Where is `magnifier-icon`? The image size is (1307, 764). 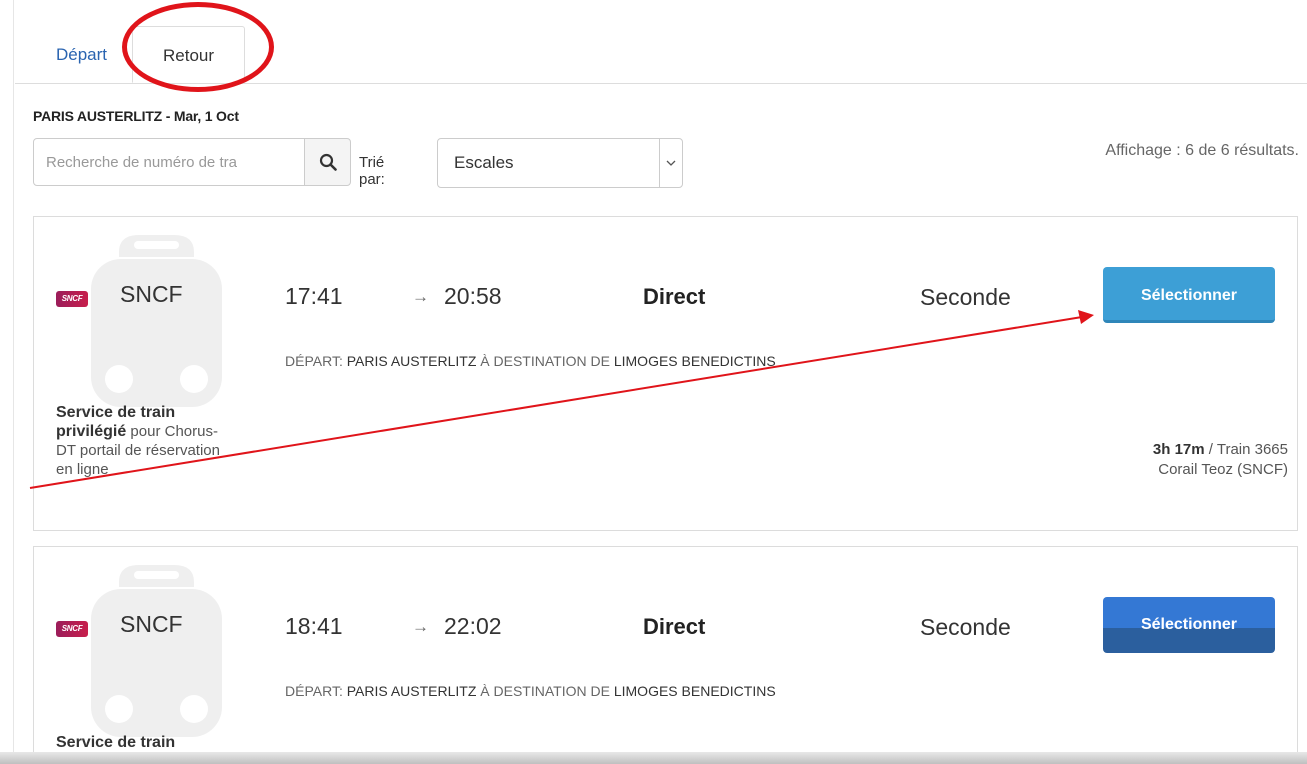 magnifier-icon is located at coordinates (328, 162).